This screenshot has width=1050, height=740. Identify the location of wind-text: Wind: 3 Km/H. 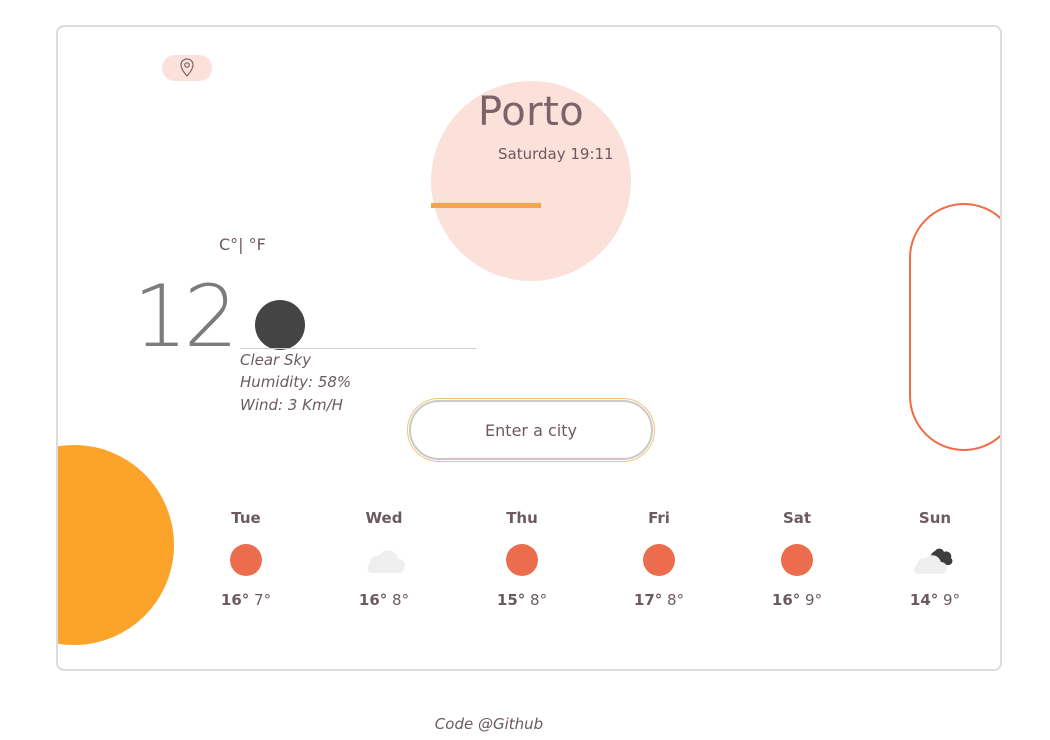
(291, 405).